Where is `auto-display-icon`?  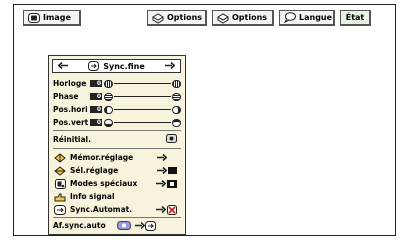 auto-display-icon is located at coordinates (150, 225).